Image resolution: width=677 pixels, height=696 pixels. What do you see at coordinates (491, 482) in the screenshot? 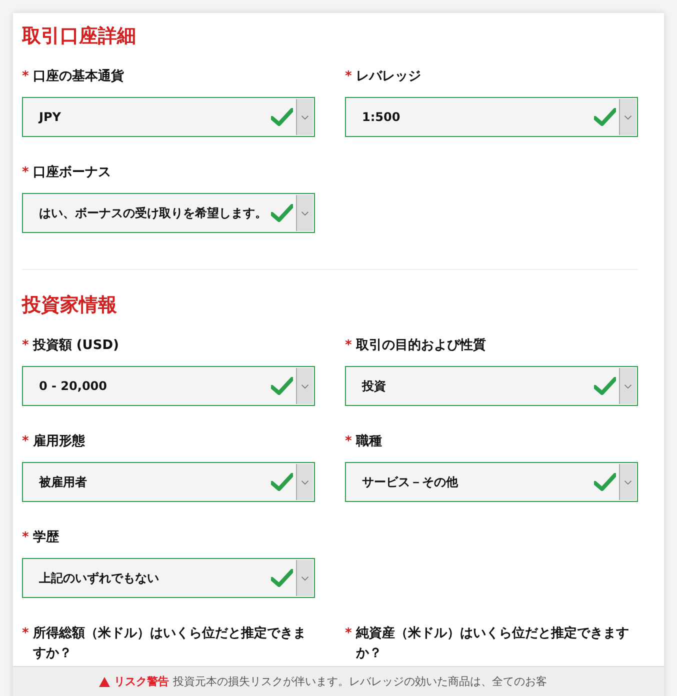
I see `select-field: サービス－その他` at bounding box center [491, 482].